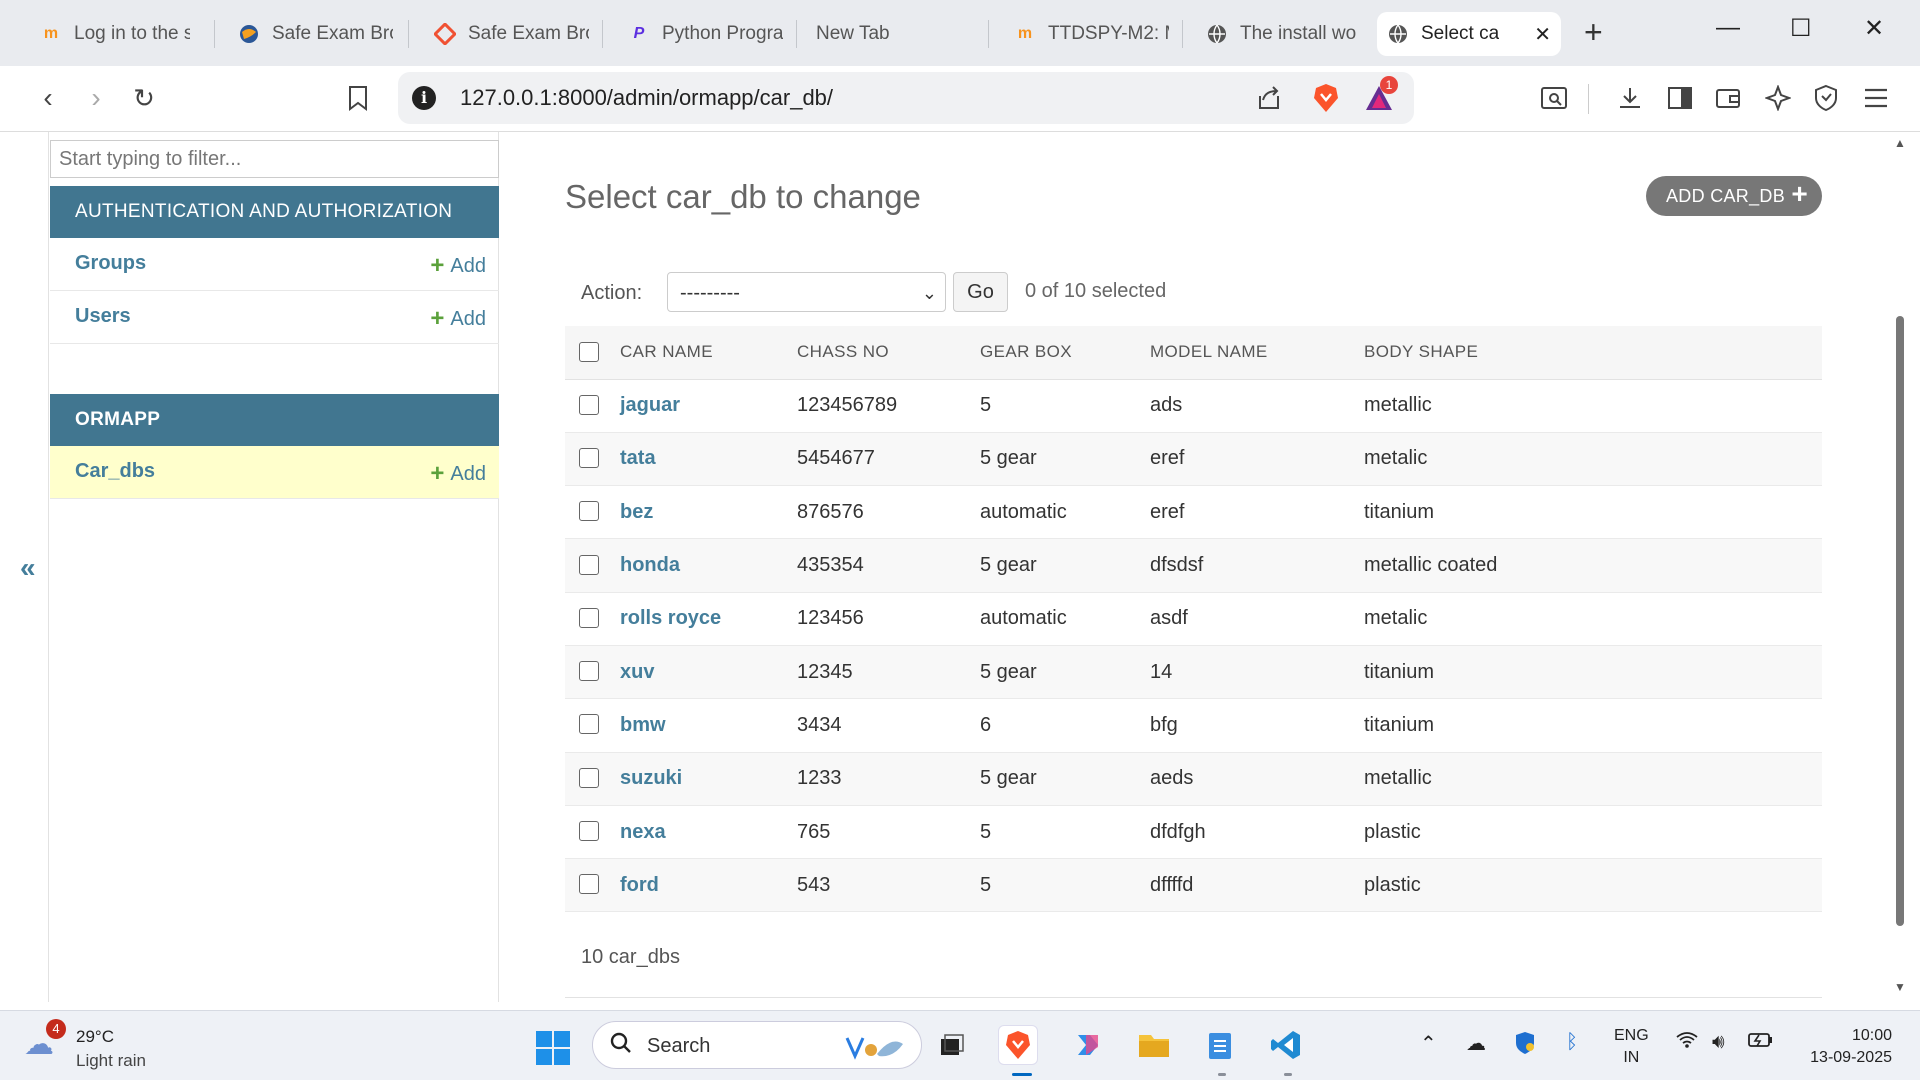  Describe the element at coordinates (48, 98) in the screenshot. I see `back-icon: ‹` at that location.